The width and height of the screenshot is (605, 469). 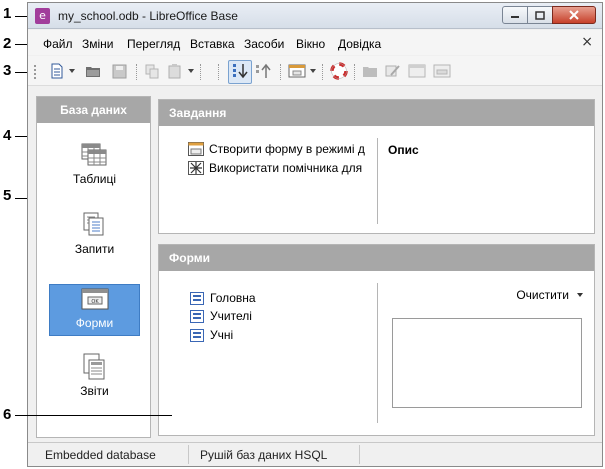 I want to click on edit-icon, so click(x=392, y=71).